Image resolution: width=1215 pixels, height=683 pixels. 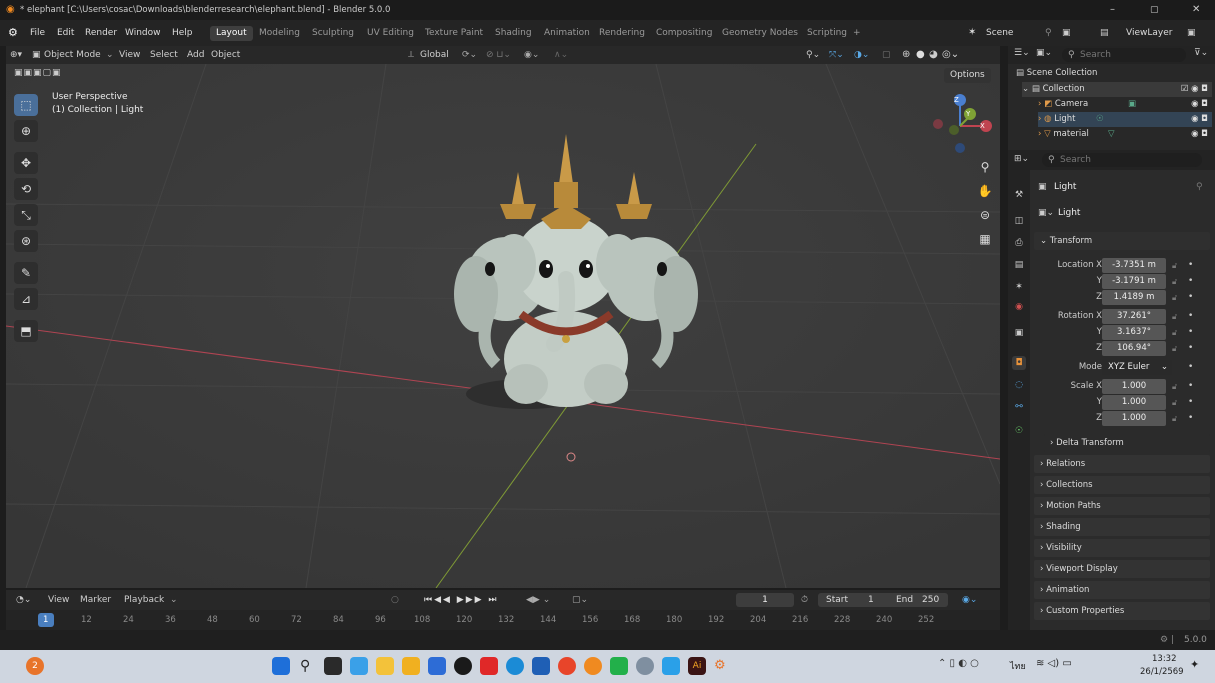 I want to click on playback-controls: ⏮◀◀ ▶▶▶ ⏭, so click(x=461, y=600).